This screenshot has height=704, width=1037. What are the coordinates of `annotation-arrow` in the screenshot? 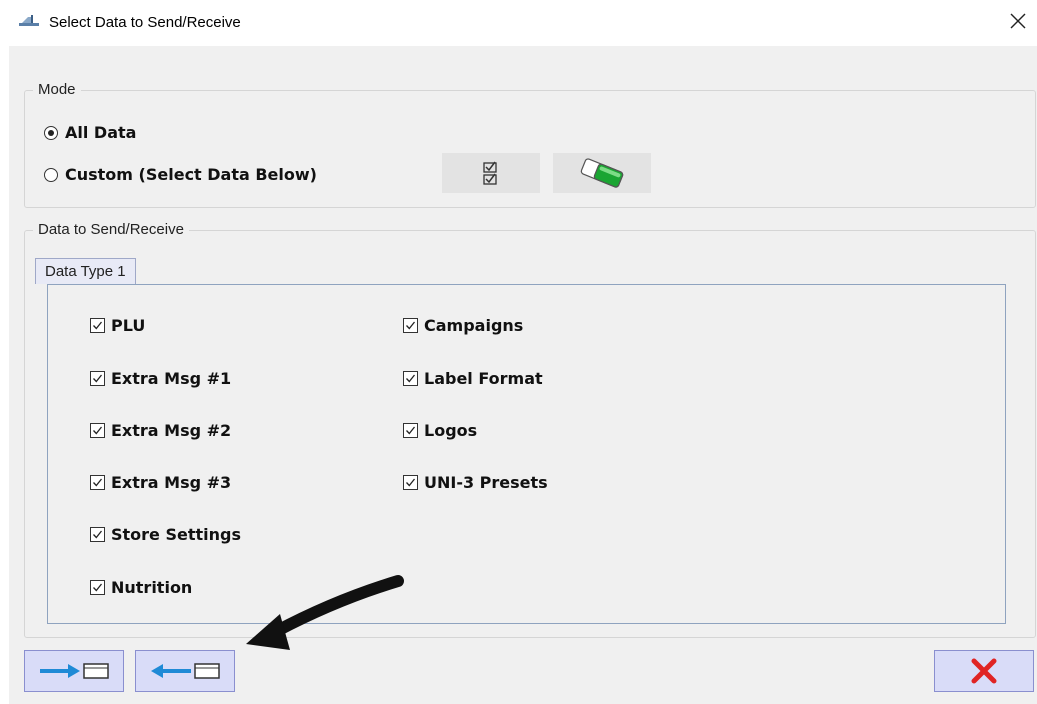 It's located at (325, 612).